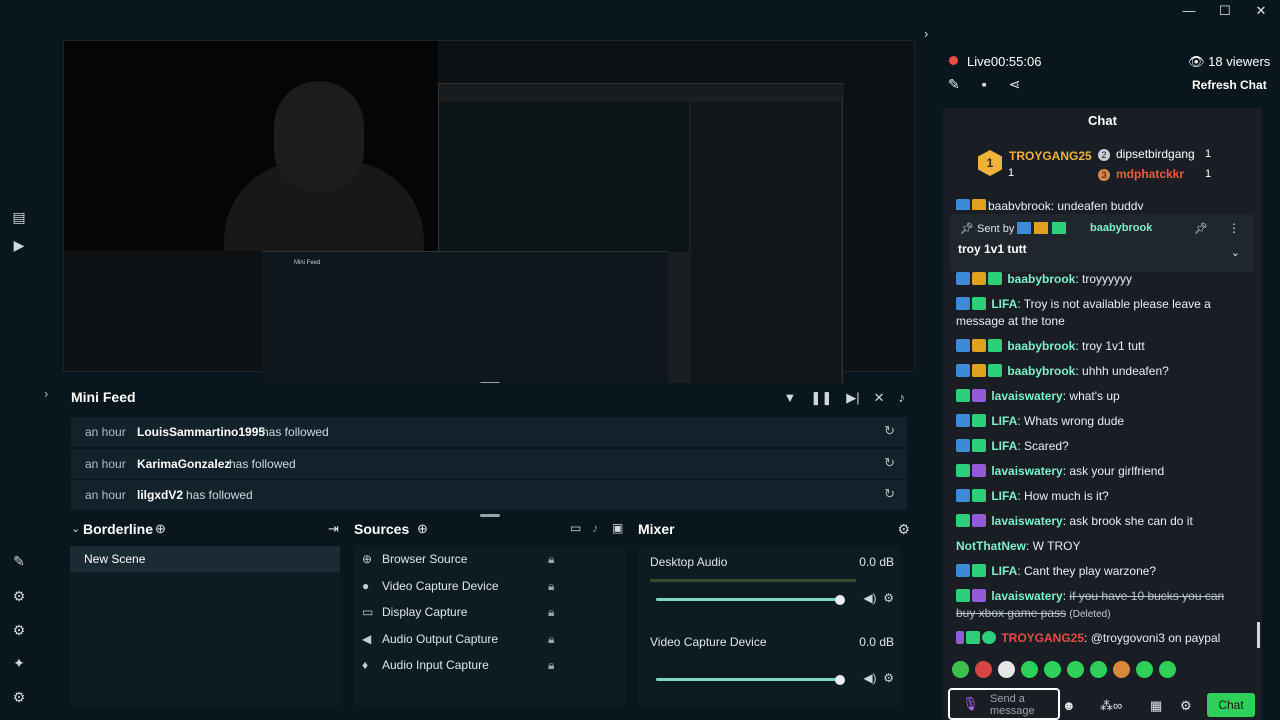 Image resolution: width=1280 pixels, height=720 pixels. I want to click on minimize-icon: —, so click(1189, 11).